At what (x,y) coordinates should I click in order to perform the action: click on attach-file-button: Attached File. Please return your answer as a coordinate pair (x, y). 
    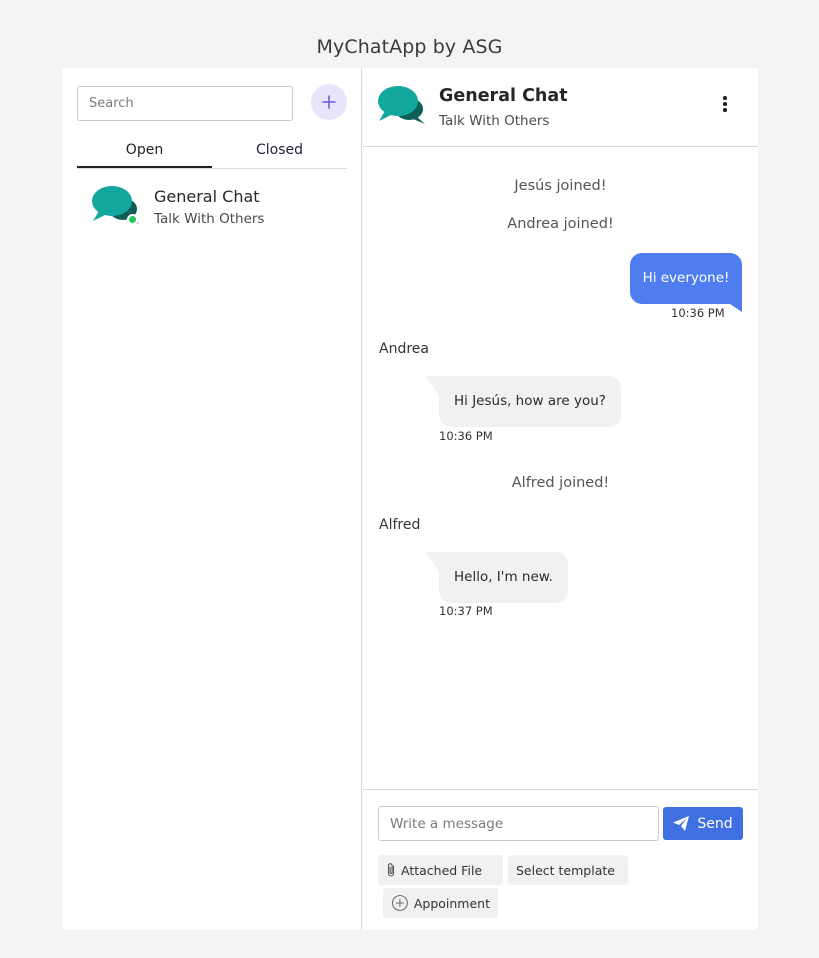
    Looking at the image, I should click on (440, 870).